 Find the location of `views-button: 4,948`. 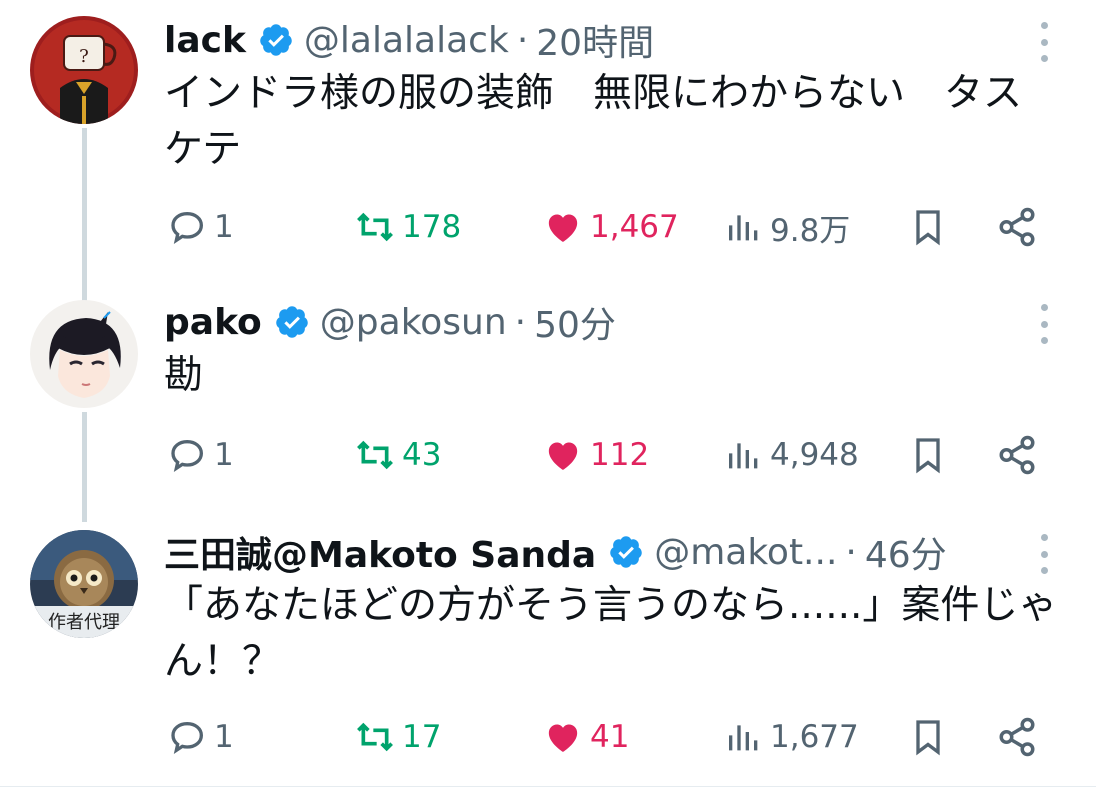

views-button: 4,948 is located at coordinates (791, 455).